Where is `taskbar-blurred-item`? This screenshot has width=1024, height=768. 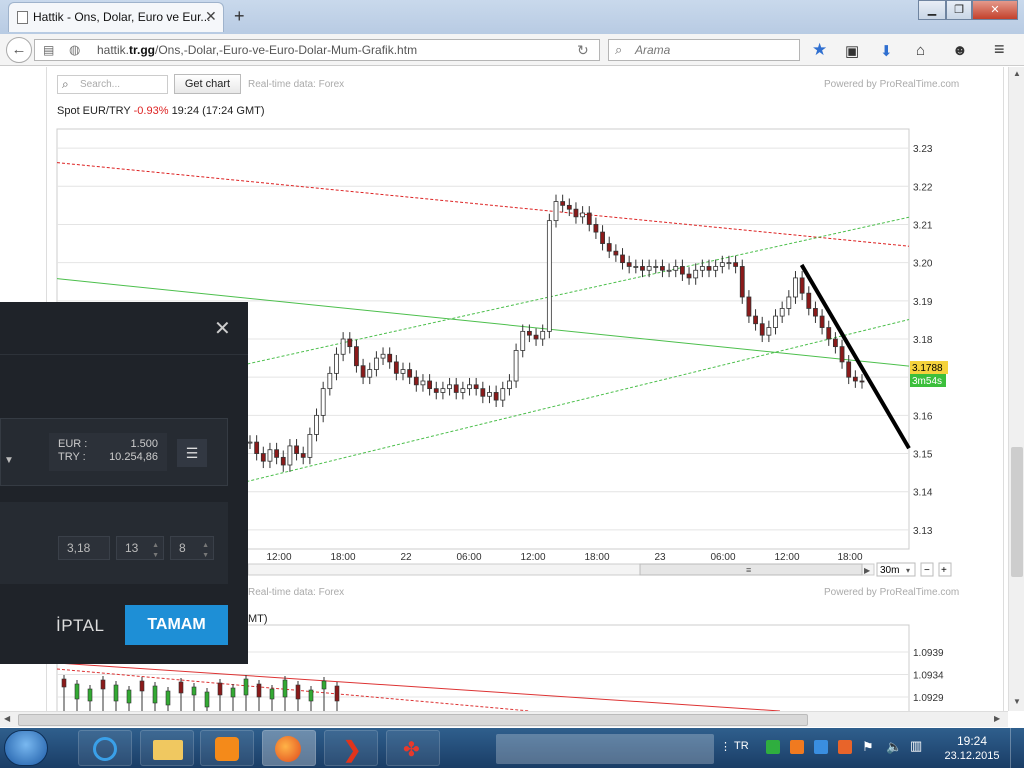 taskbar-blurred-item is located at coordinates (605, 749).